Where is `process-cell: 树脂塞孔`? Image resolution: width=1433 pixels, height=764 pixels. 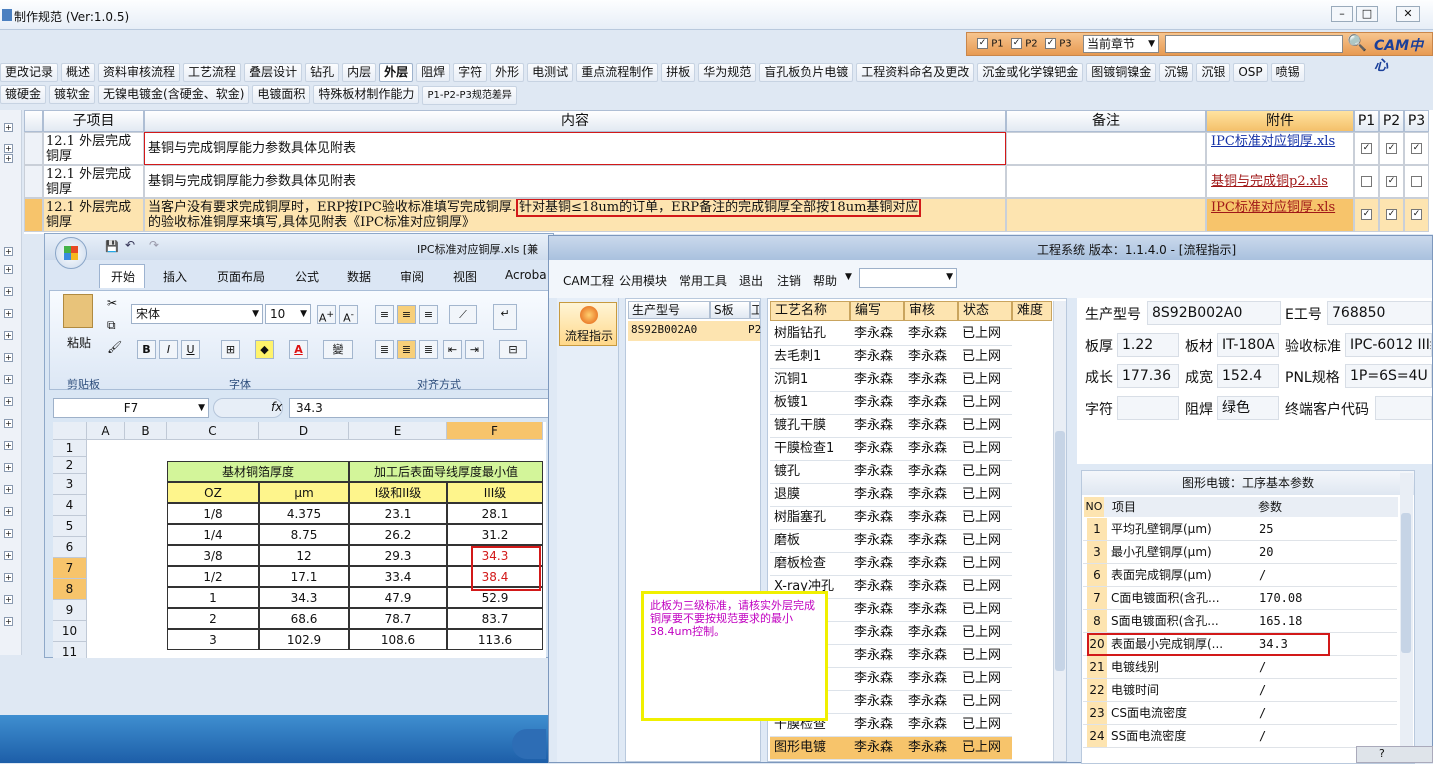 process-cell: 树脂塞孔 is located at coordinates (810, 518).